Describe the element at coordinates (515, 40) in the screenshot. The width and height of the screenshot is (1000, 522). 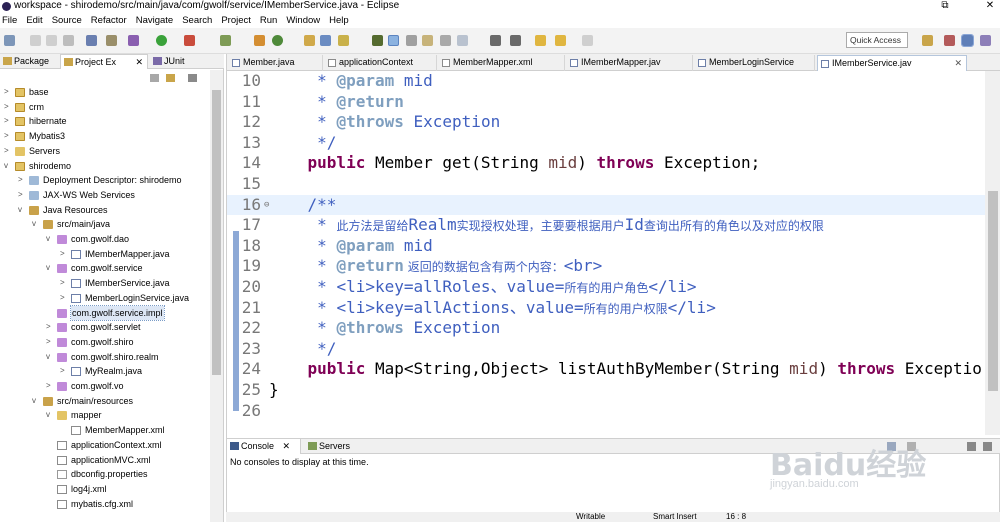
I see `prev-annotation-icon` at that location.